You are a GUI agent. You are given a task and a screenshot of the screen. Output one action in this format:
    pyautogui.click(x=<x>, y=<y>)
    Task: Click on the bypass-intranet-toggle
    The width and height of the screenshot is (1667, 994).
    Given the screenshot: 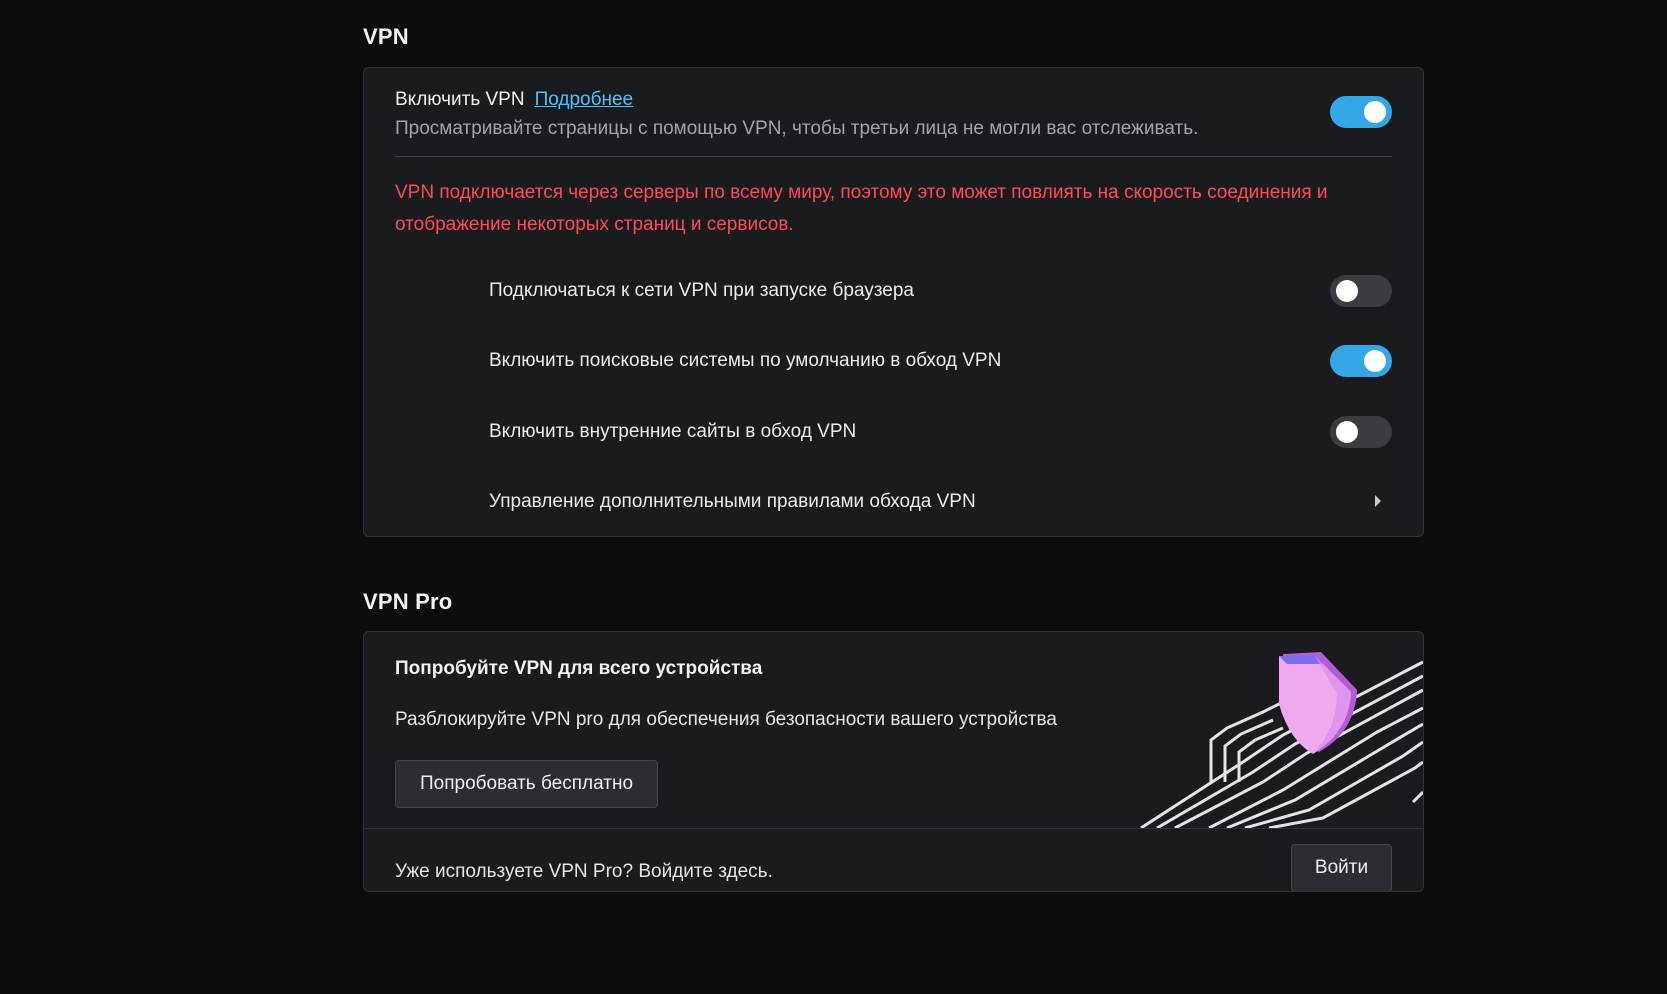 What is the action you would take?
    pyautogui.click(x=1361, y=432)
    